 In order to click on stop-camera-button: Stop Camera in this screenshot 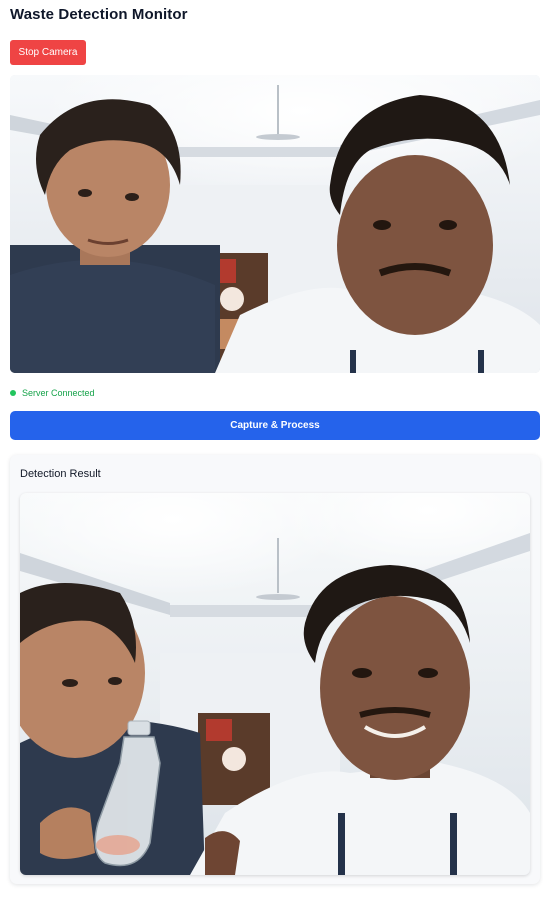, I will do `click(48, 52)`.